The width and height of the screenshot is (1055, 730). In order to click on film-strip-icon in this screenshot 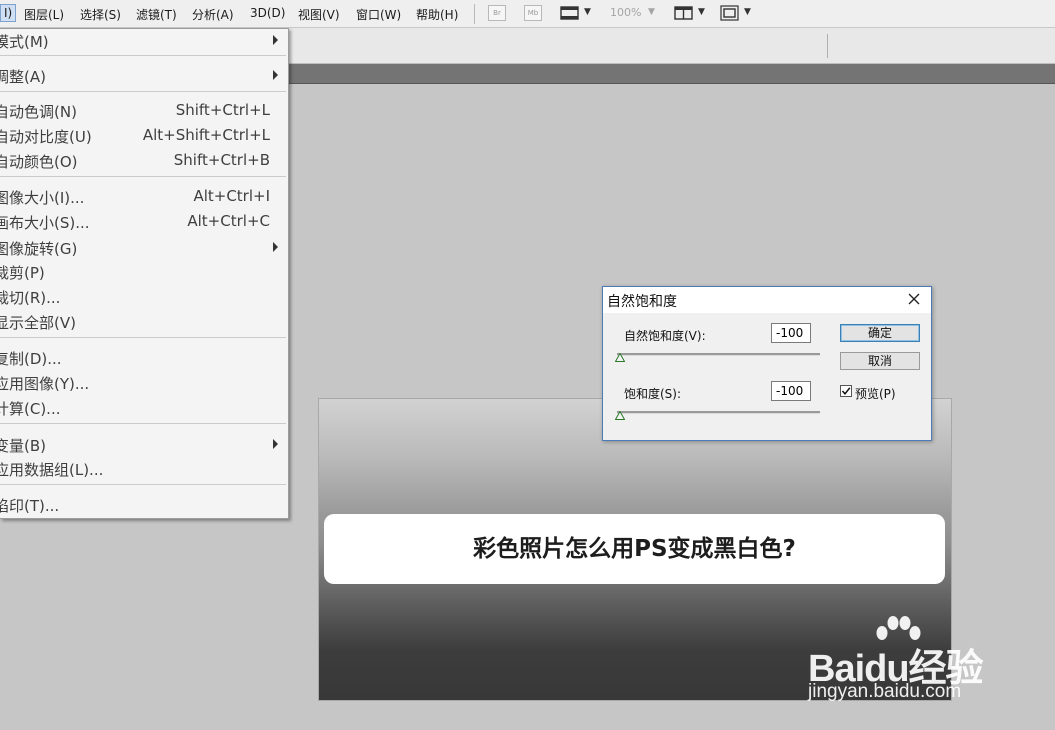, I will do `click(569, 13)`.